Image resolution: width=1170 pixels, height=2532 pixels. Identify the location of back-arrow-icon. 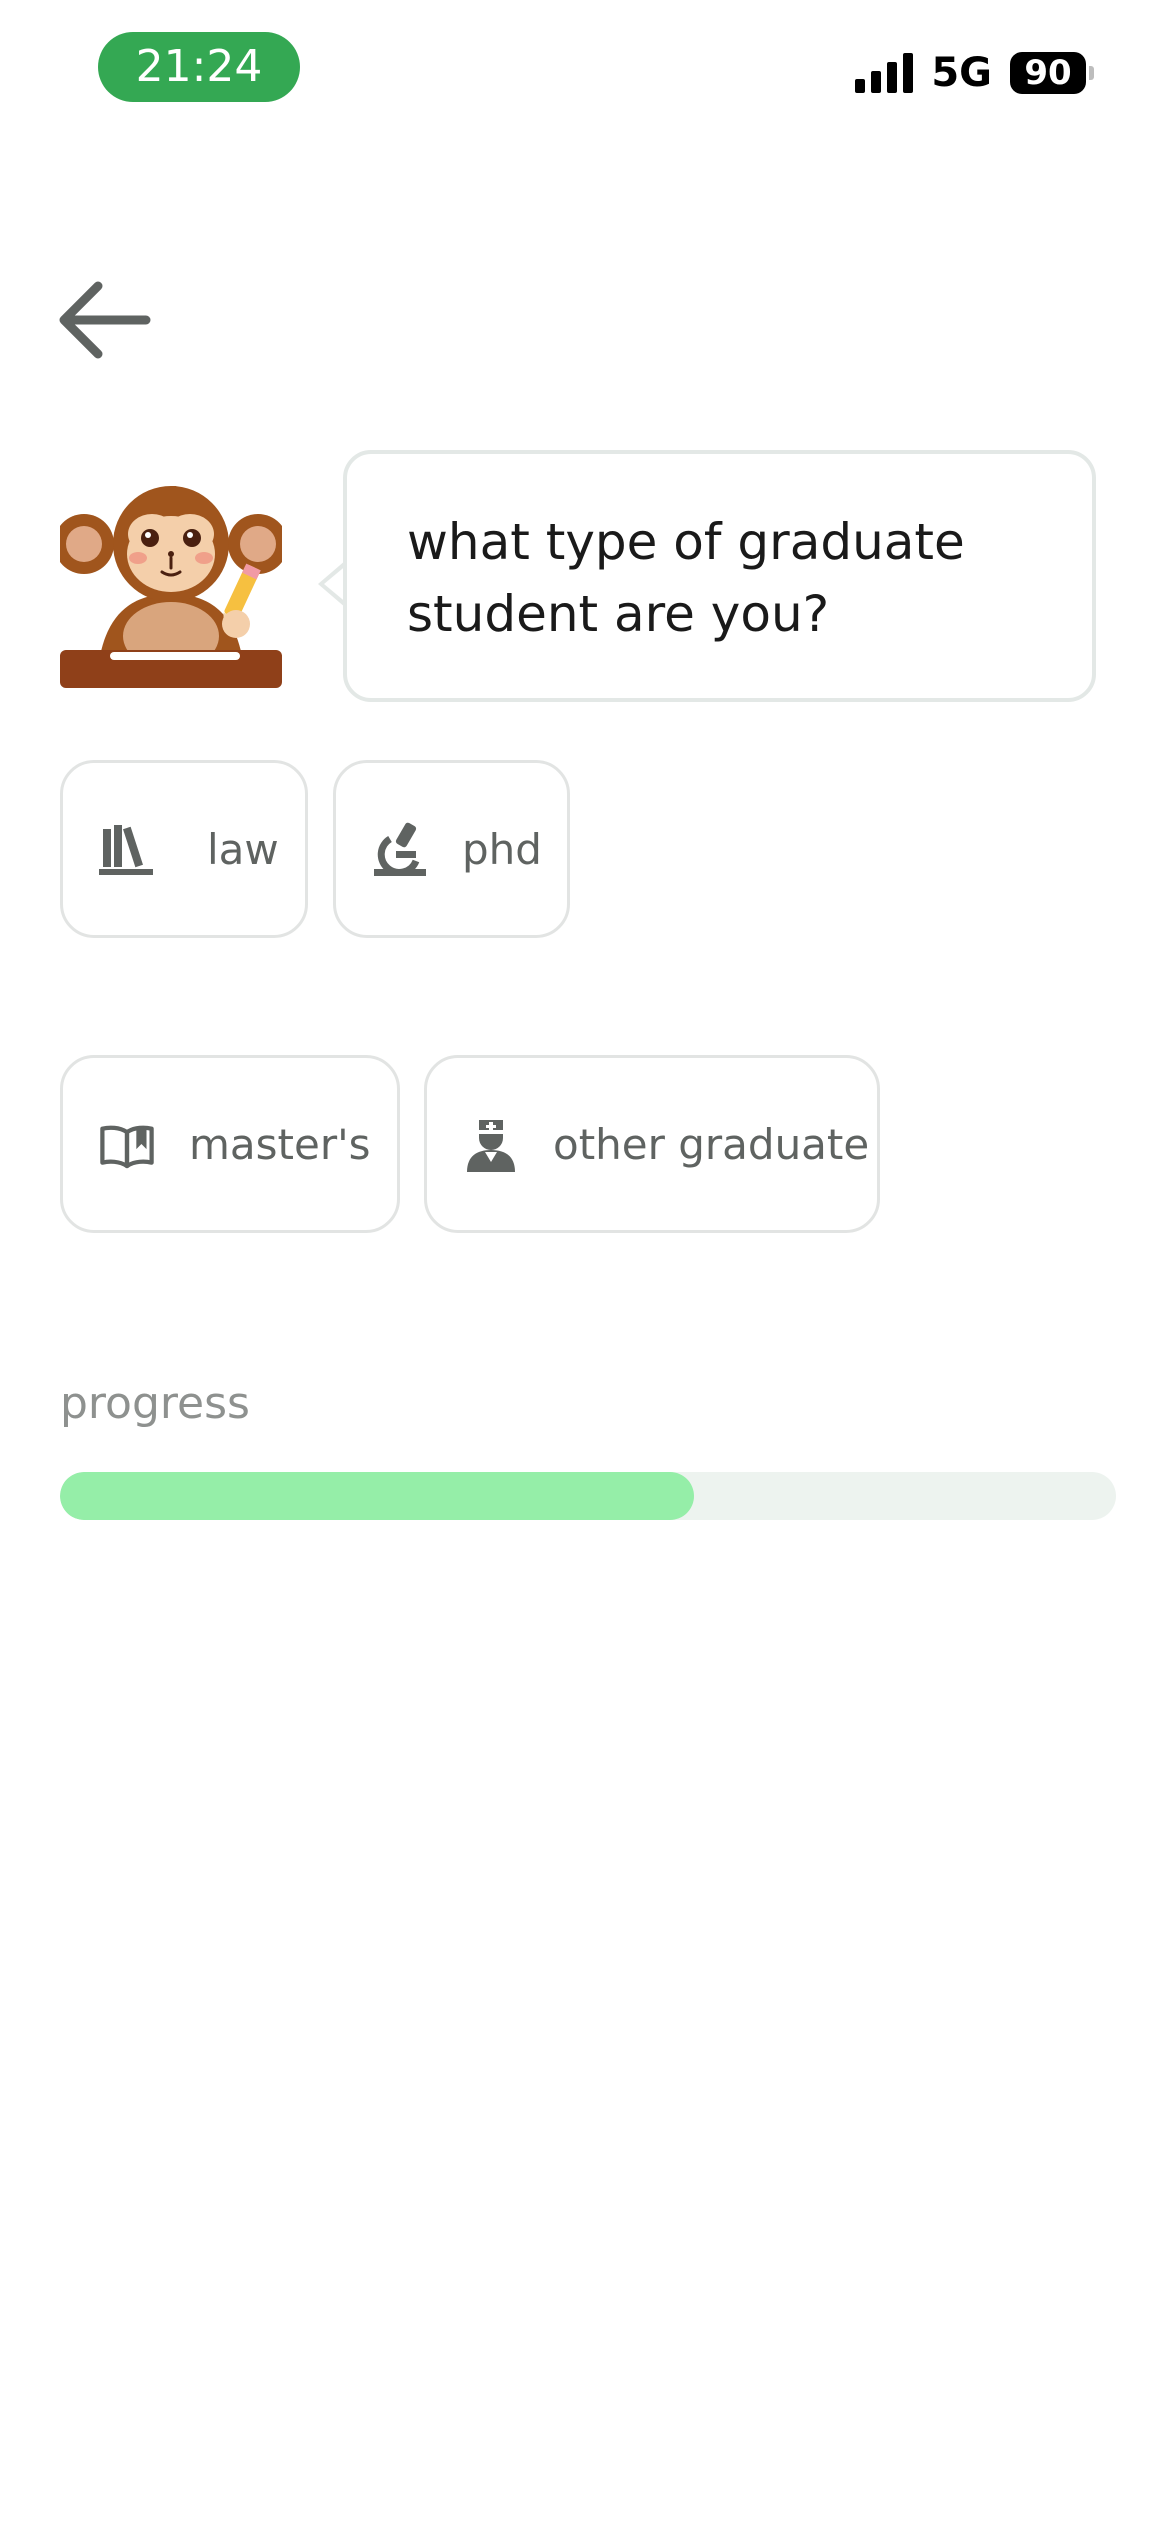
(105, 320).